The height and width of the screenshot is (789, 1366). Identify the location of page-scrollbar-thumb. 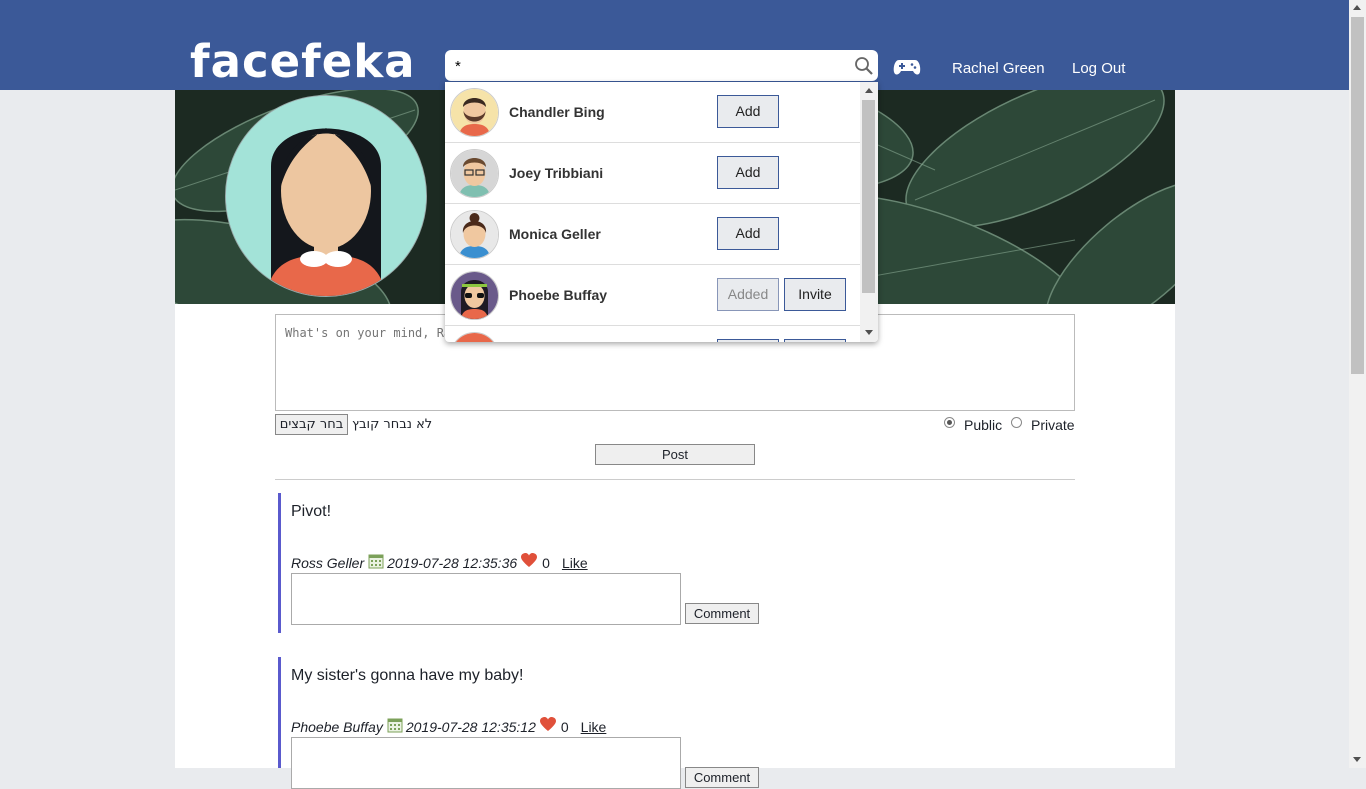
(1357, 195).